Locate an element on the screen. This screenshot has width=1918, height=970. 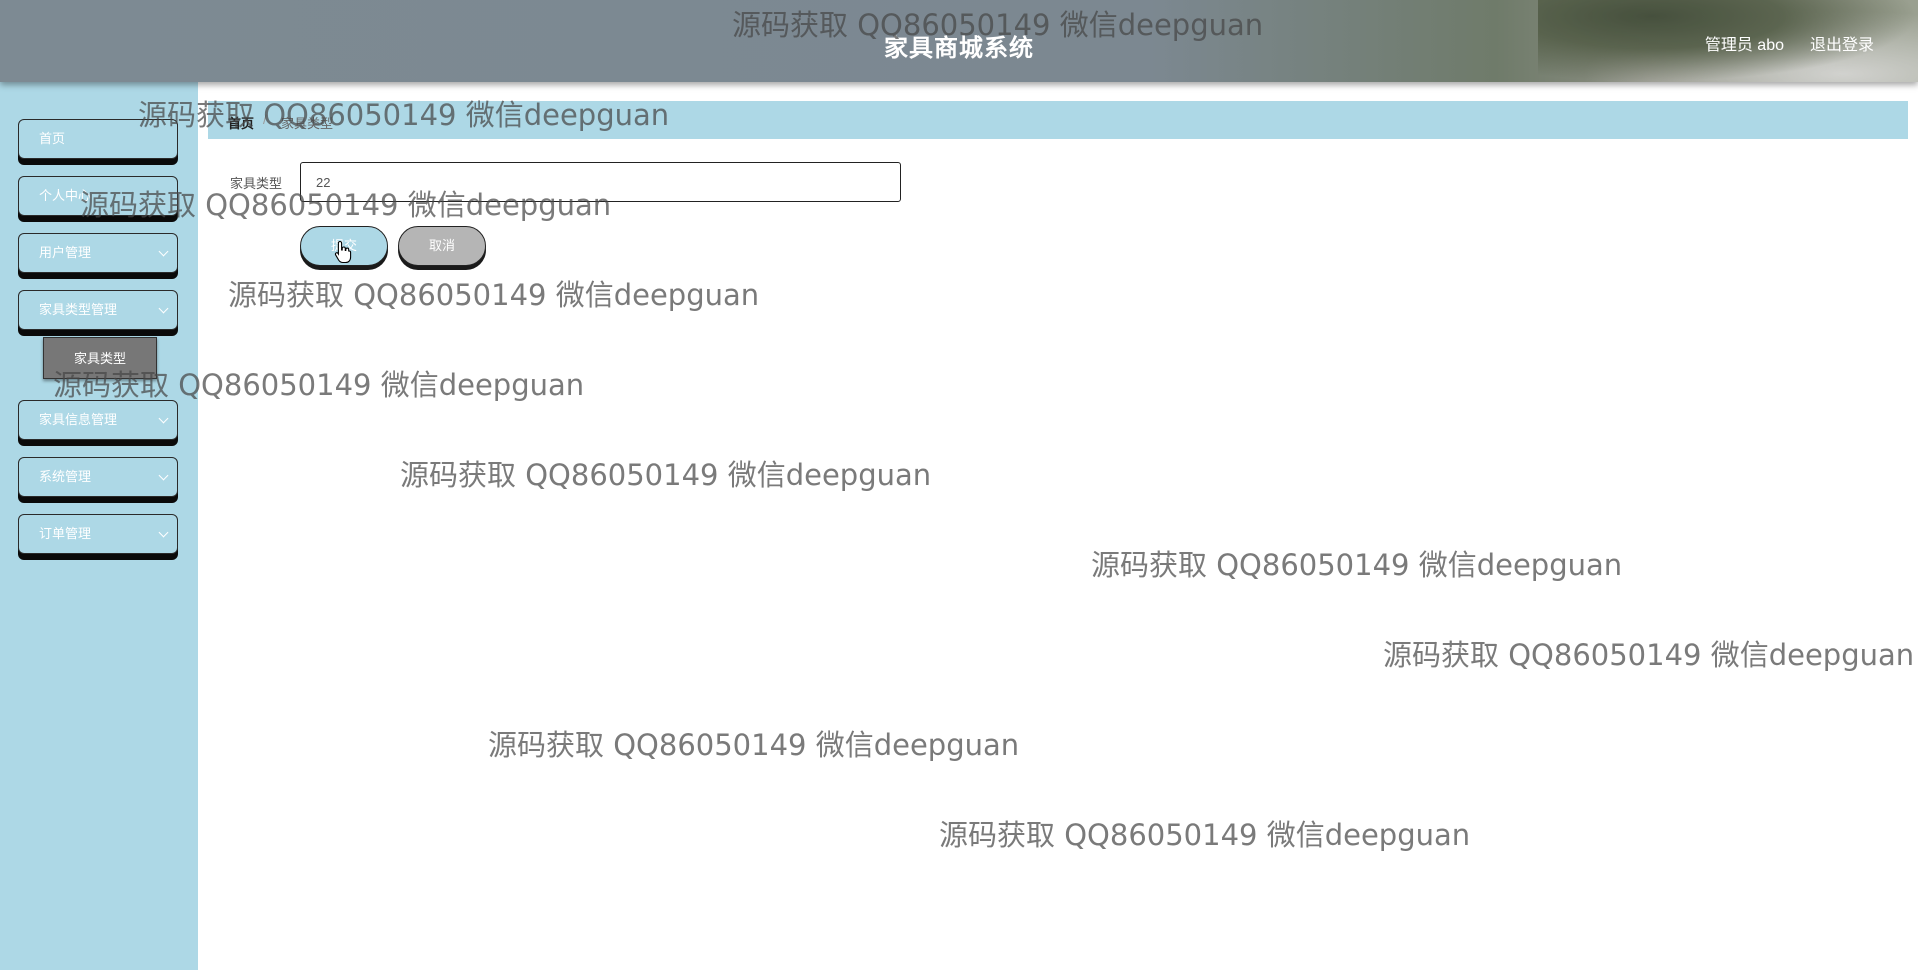
breadcrumb: 首页 / 家具类型 is located at coordinates (1058, 120).